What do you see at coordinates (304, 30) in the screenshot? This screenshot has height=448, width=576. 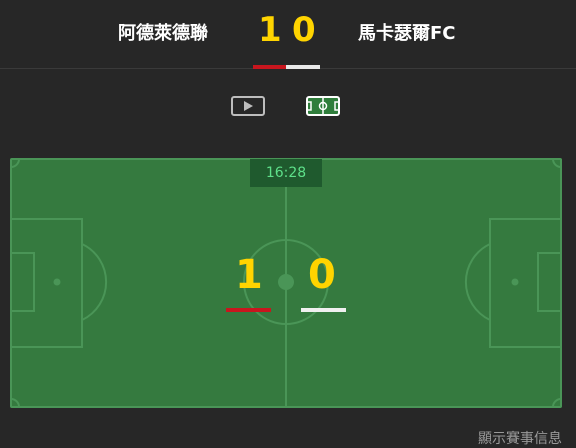 I see `away-score: 0` at bounding box center [304, 30].